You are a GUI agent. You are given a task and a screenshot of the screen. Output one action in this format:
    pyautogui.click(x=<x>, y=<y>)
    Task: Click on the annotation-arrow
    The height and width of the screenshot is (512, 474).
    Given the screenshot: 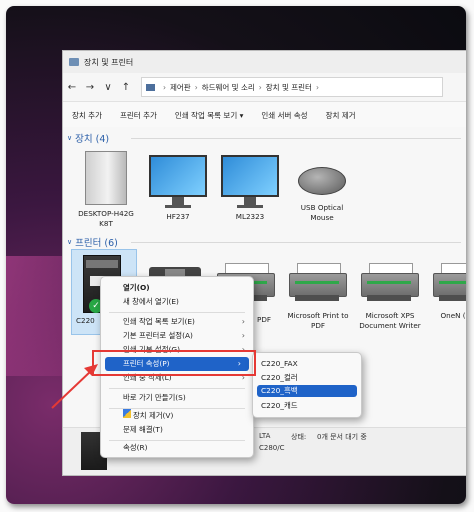 What is the action you would take?
    pyautogui.click(x=74, y=386)
    